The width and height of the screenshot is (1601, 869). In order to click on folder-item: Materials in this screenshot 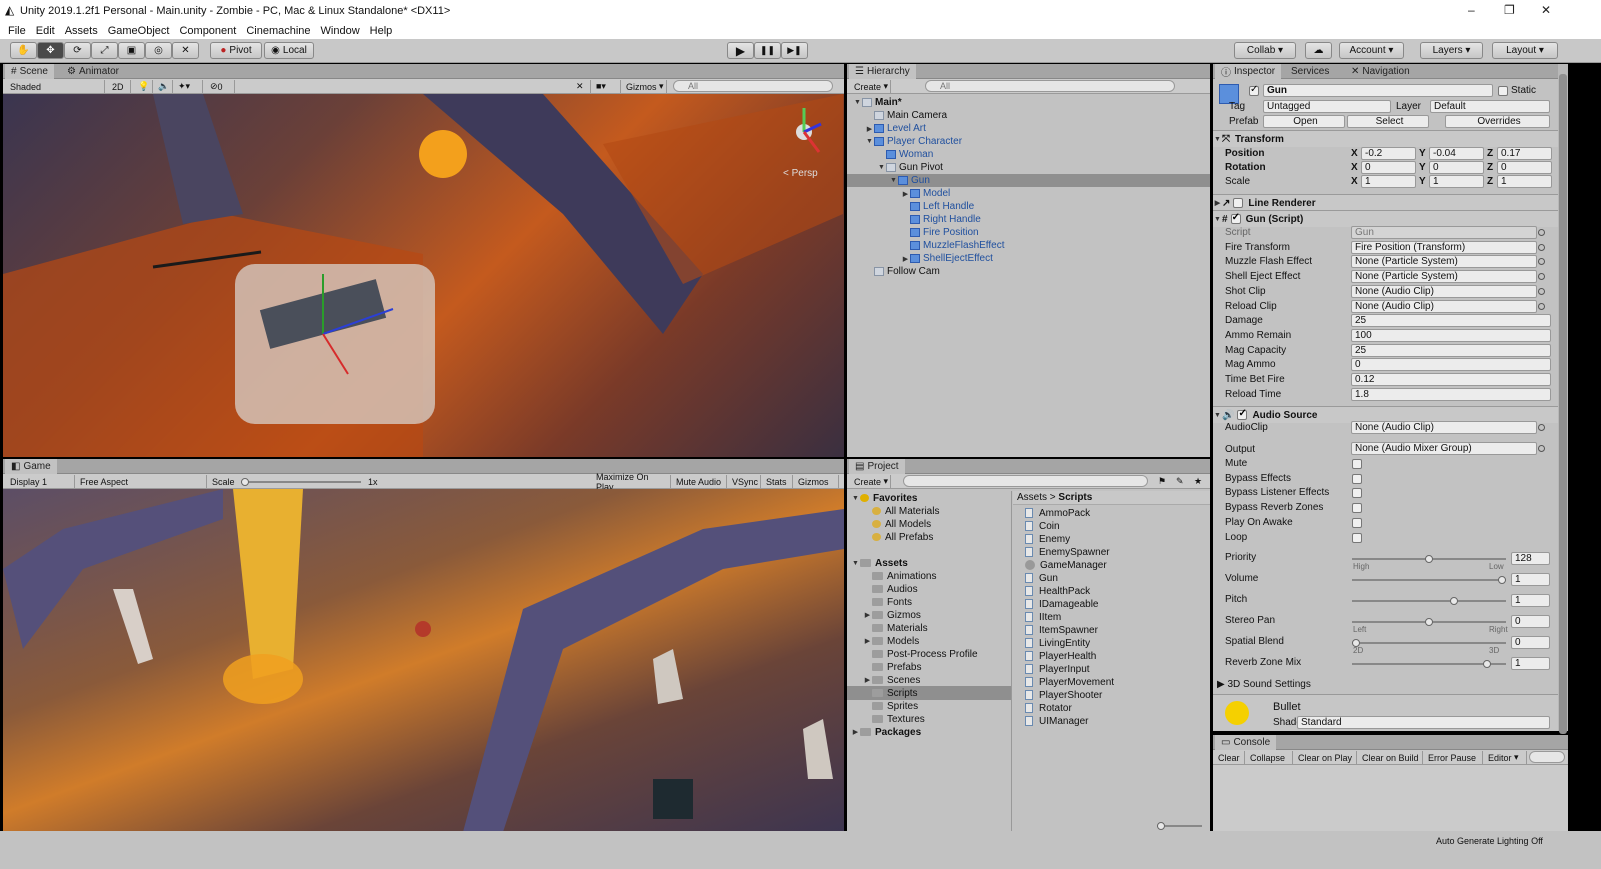, I will do `click(929, 628)`.